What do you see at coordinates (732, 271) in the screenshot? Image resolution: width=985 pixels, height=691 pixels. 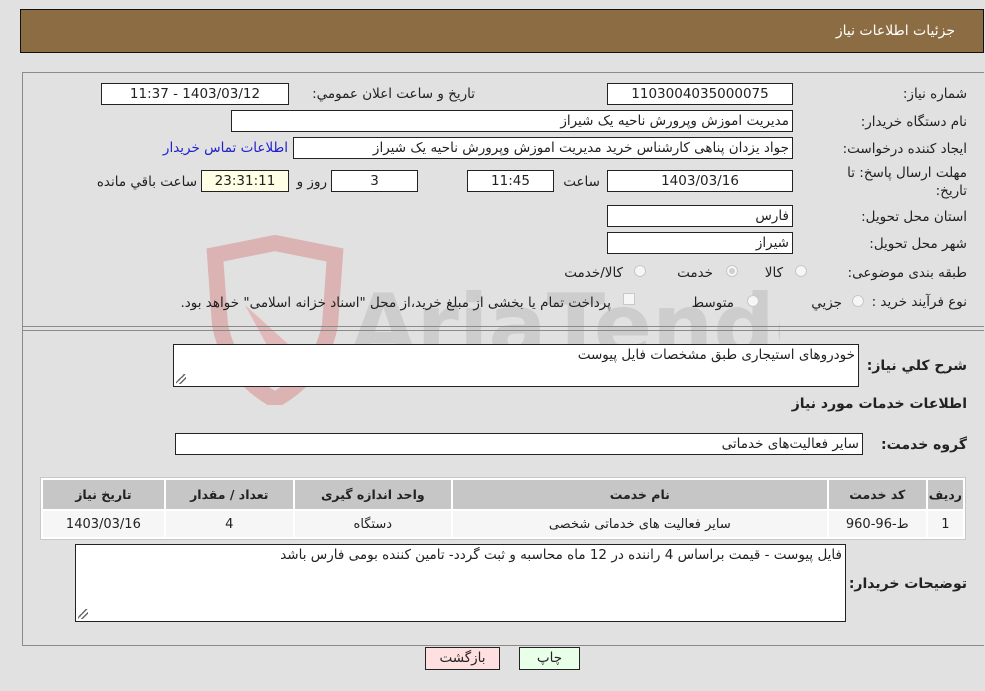 I see `category-radio-service` at bounding box center [732, 271].